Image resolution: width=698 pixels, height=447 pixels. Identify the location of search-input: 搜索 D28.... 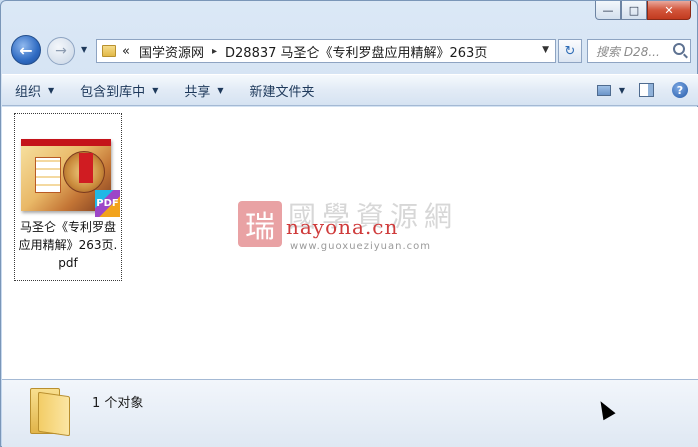
(639, 51).